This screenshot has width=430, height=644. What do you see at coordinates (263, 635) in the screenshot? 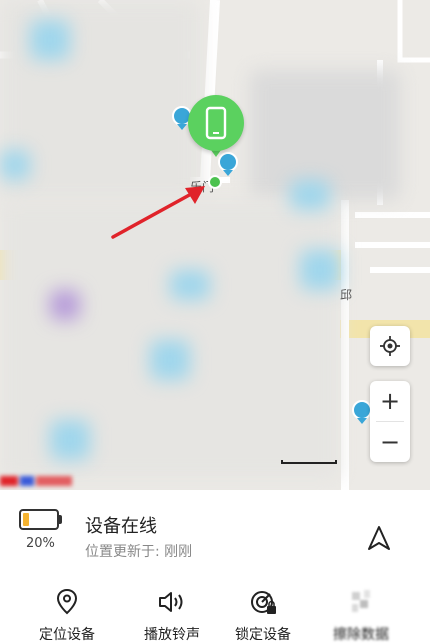
I see `action-label: 锁定设备` at bounding box center [263, 635].